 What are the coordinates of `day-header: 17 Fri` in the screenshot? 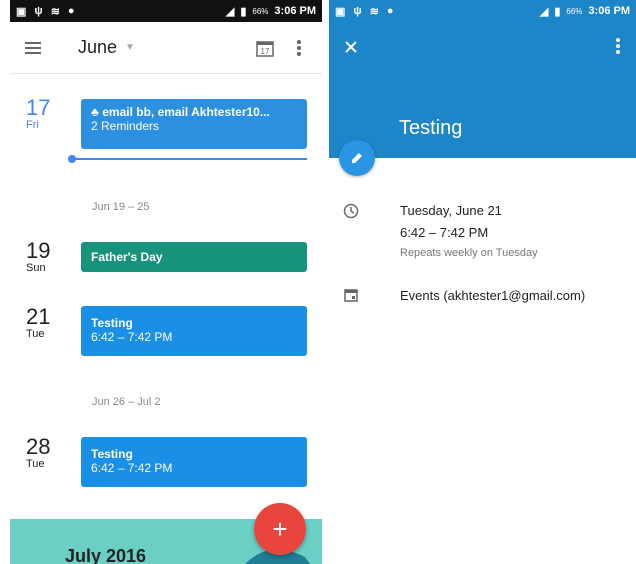 It's located at (44, 113).